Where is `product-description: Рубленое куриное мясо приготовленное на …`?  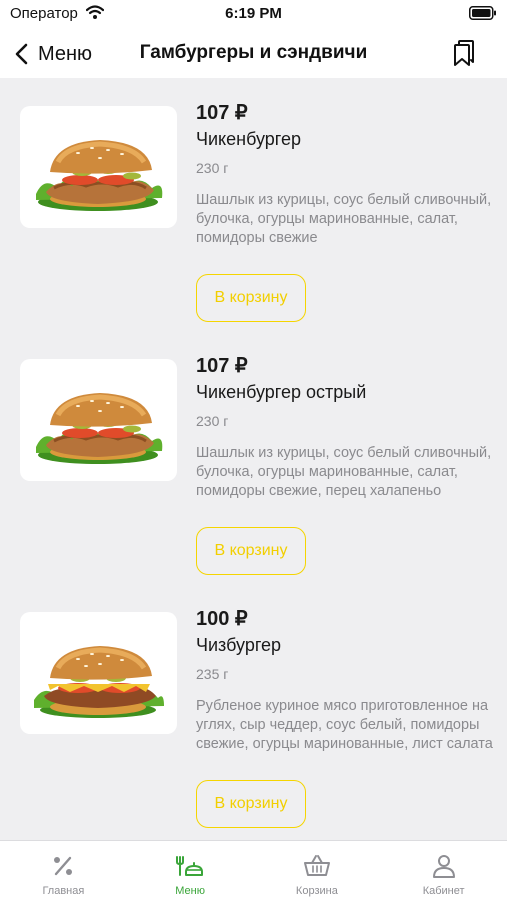 product-description: Рубленое куриное мясо приготовленное на … is located at coordinates (344, 725).